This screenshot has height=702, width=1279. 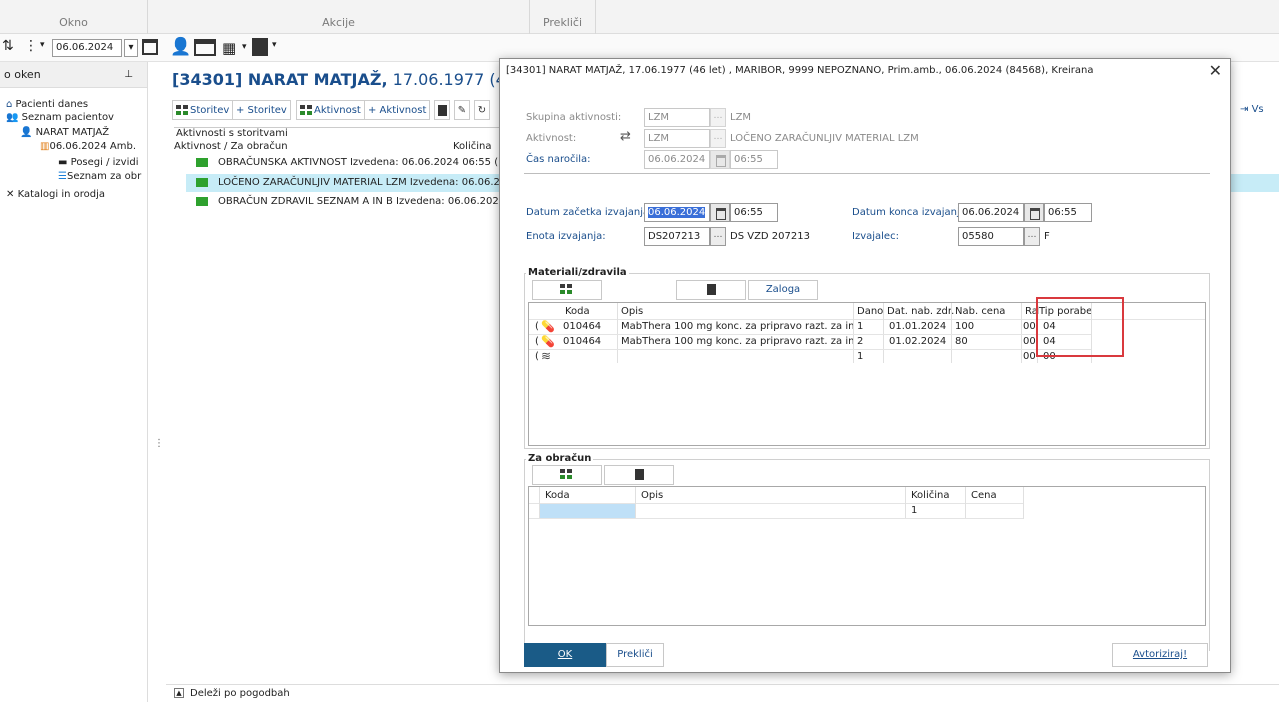 What do you see at coordinates (462, 110) in the screenshot?
I see `edit-button: ✎` at bounding box center [462, 110].